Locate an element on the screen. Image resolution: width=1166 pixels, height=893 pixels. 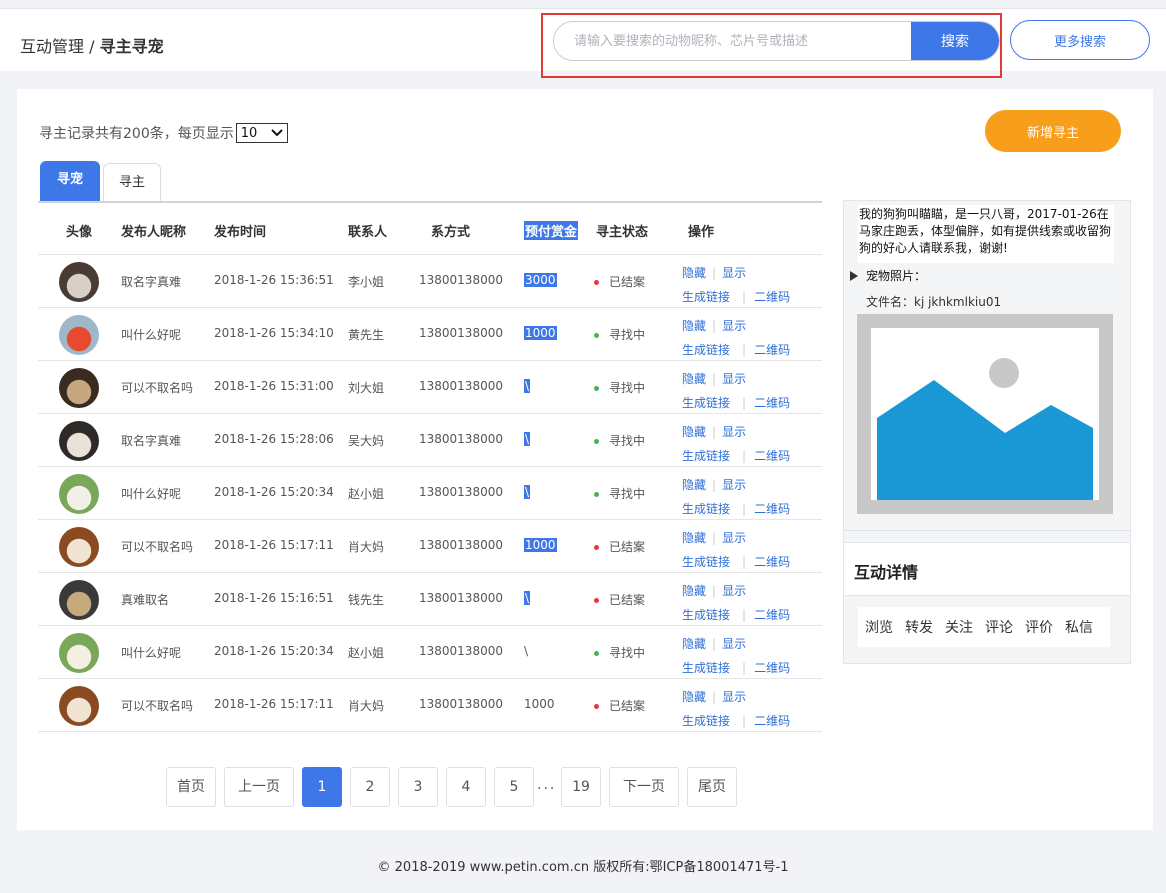
reward-amount: \ is located at coordinates (527, 386).